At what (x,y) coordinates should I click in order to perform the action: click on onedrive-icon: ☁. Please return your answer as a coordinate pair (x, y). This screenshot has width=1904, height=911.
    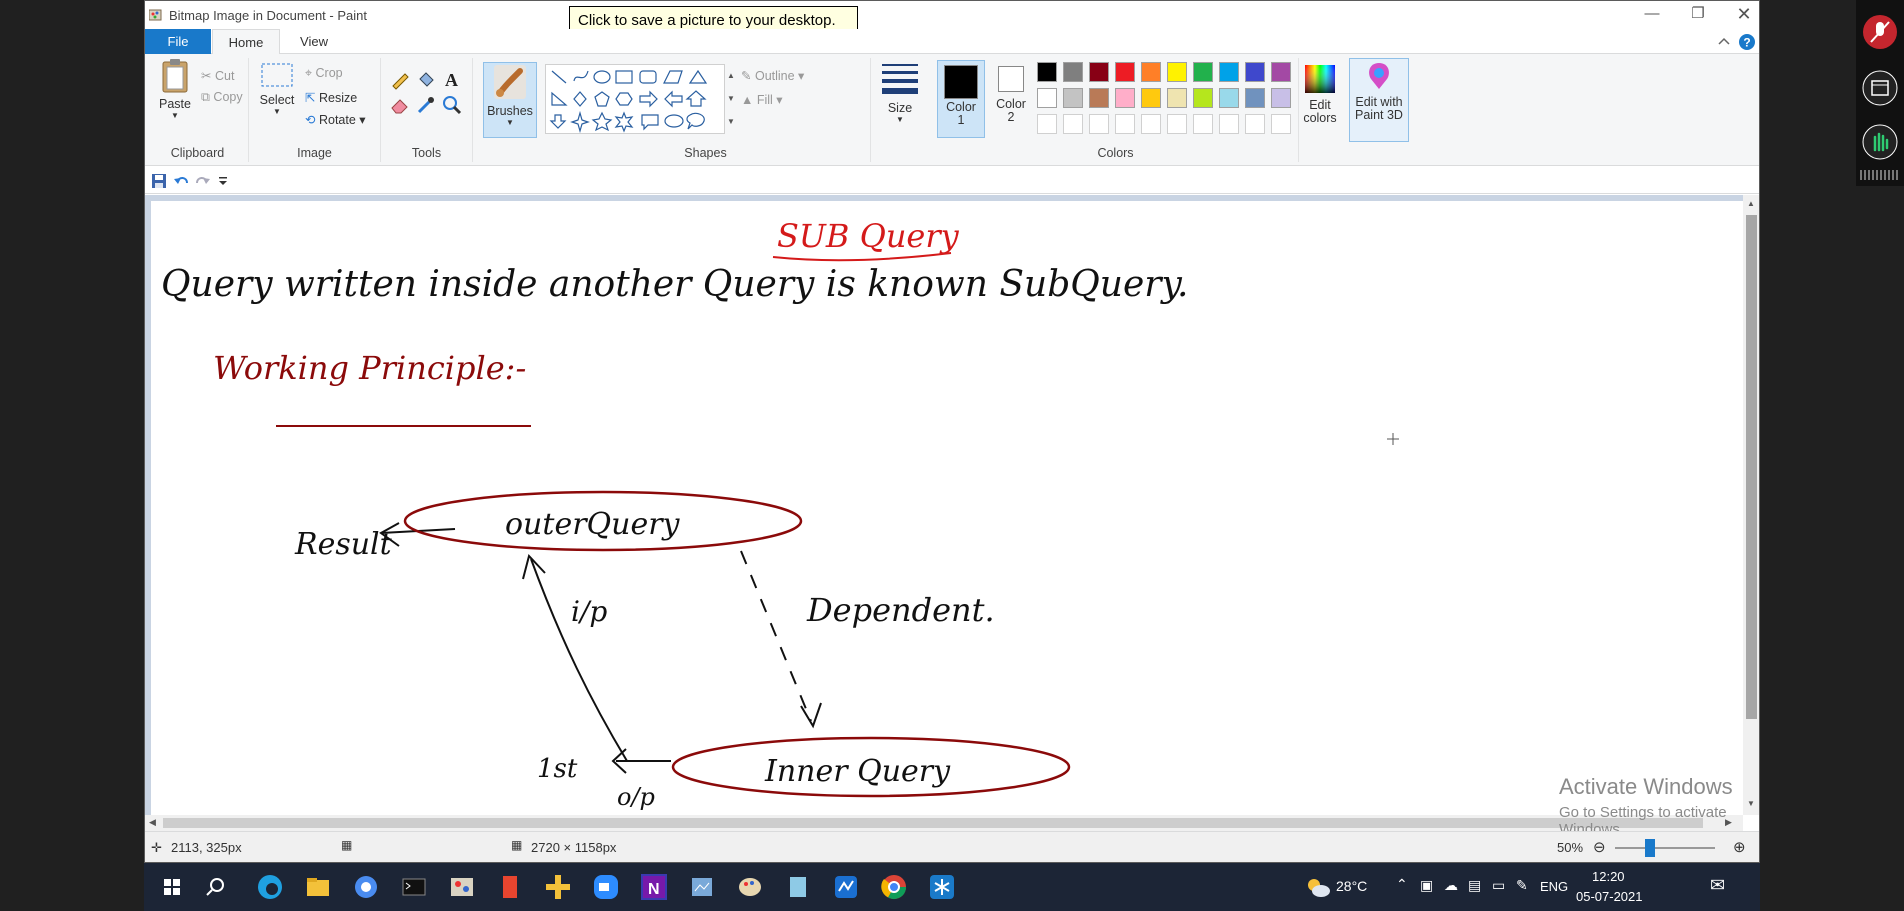
    Looking at the image, I should click on (1451, 885).